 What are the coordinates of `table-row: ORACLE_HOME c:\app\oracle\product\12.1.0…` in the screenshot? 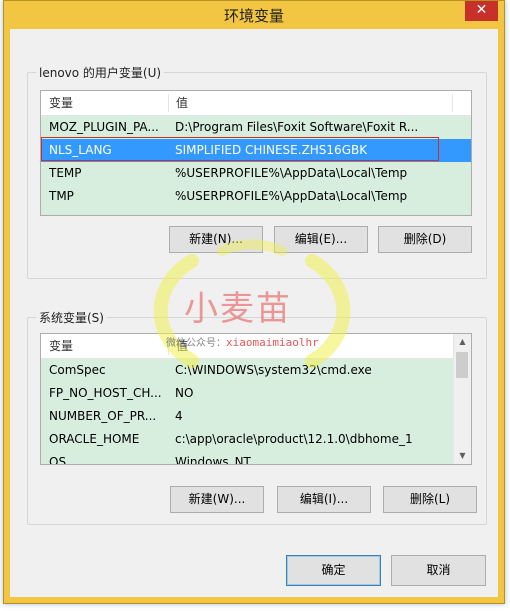 It's located at (248, 439).